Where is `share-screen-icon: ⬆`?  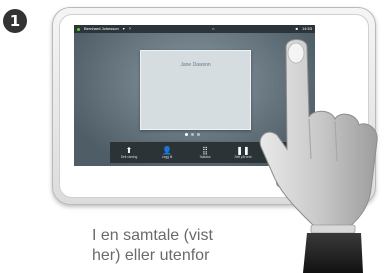
share-screen-icon: ⬆ is located at coordinates (129, 150).